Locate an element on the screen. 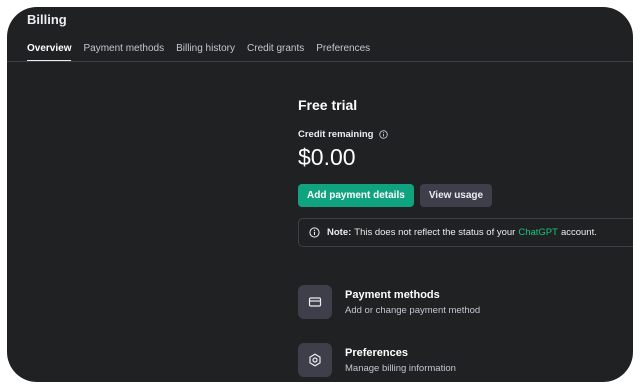 The height and width of the screenshot is (389, 640). tab-payment-methods: Payment methods is located at coordinates (123, 52).